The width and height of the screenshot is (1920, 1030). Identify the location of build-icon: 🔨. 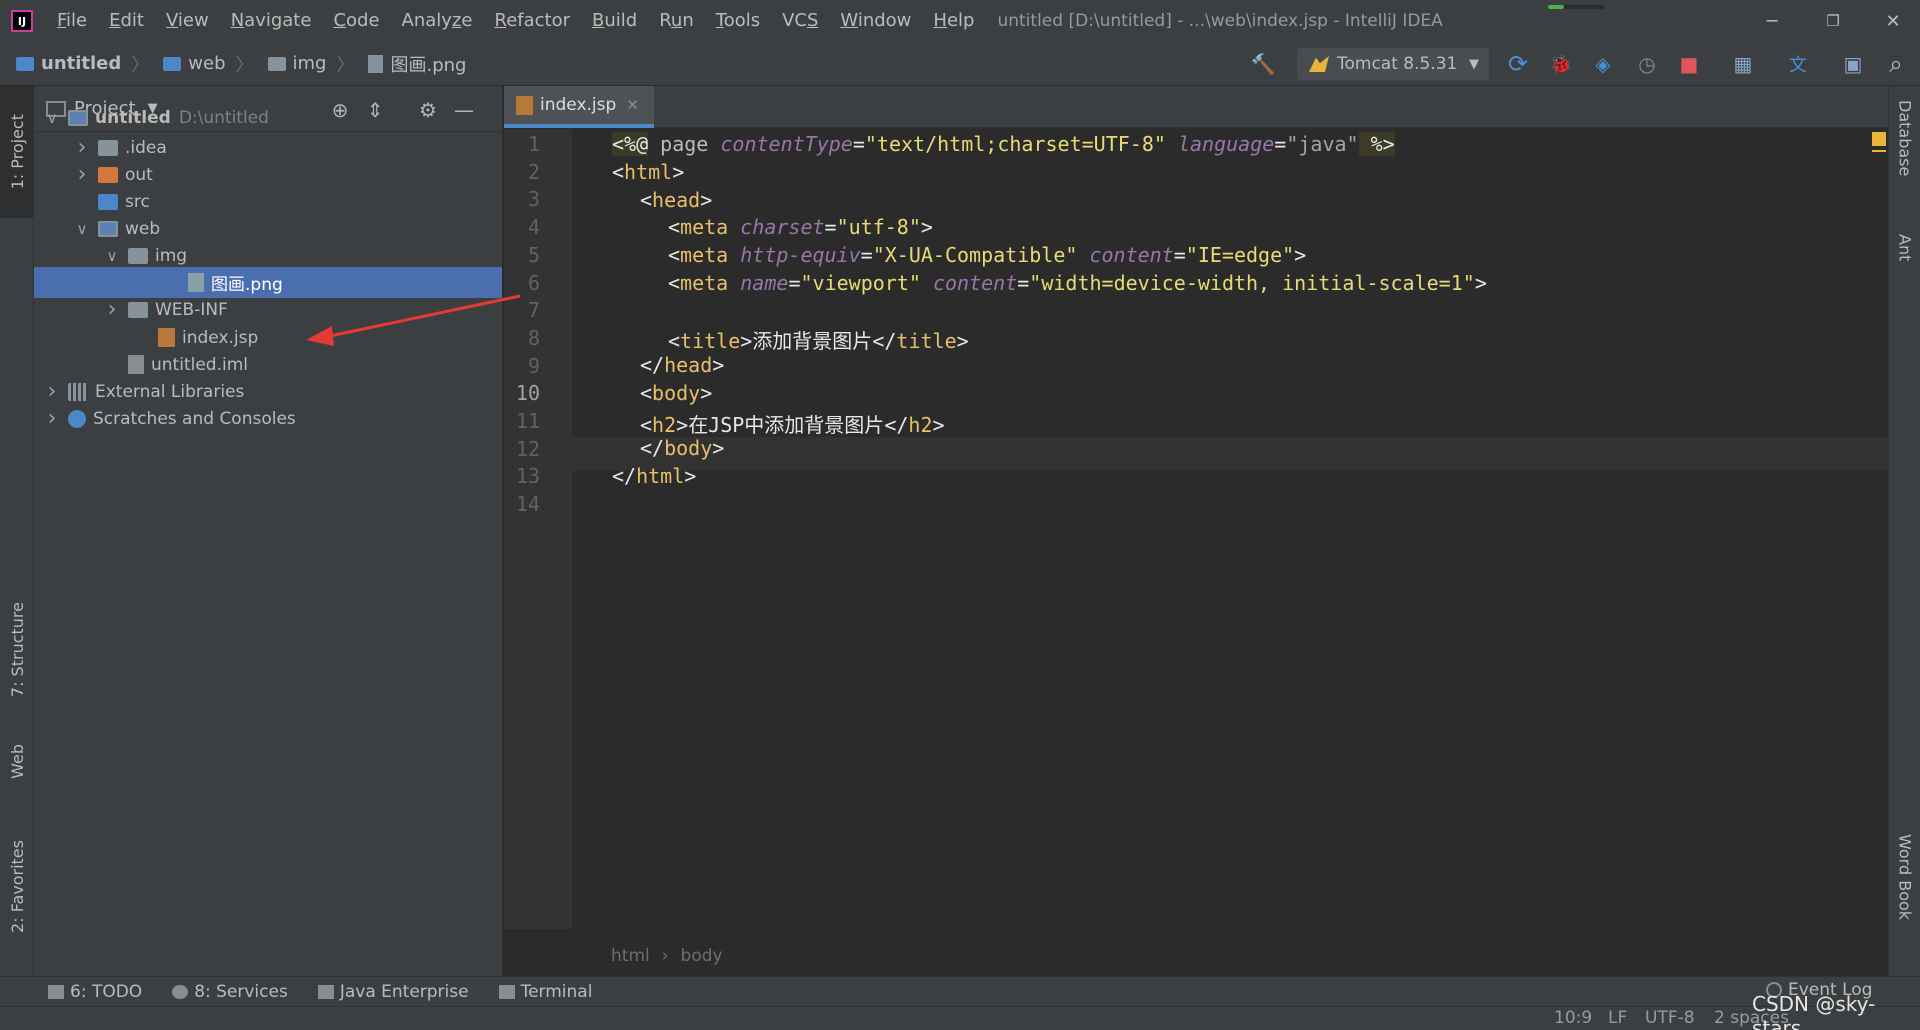
(1263, 64).